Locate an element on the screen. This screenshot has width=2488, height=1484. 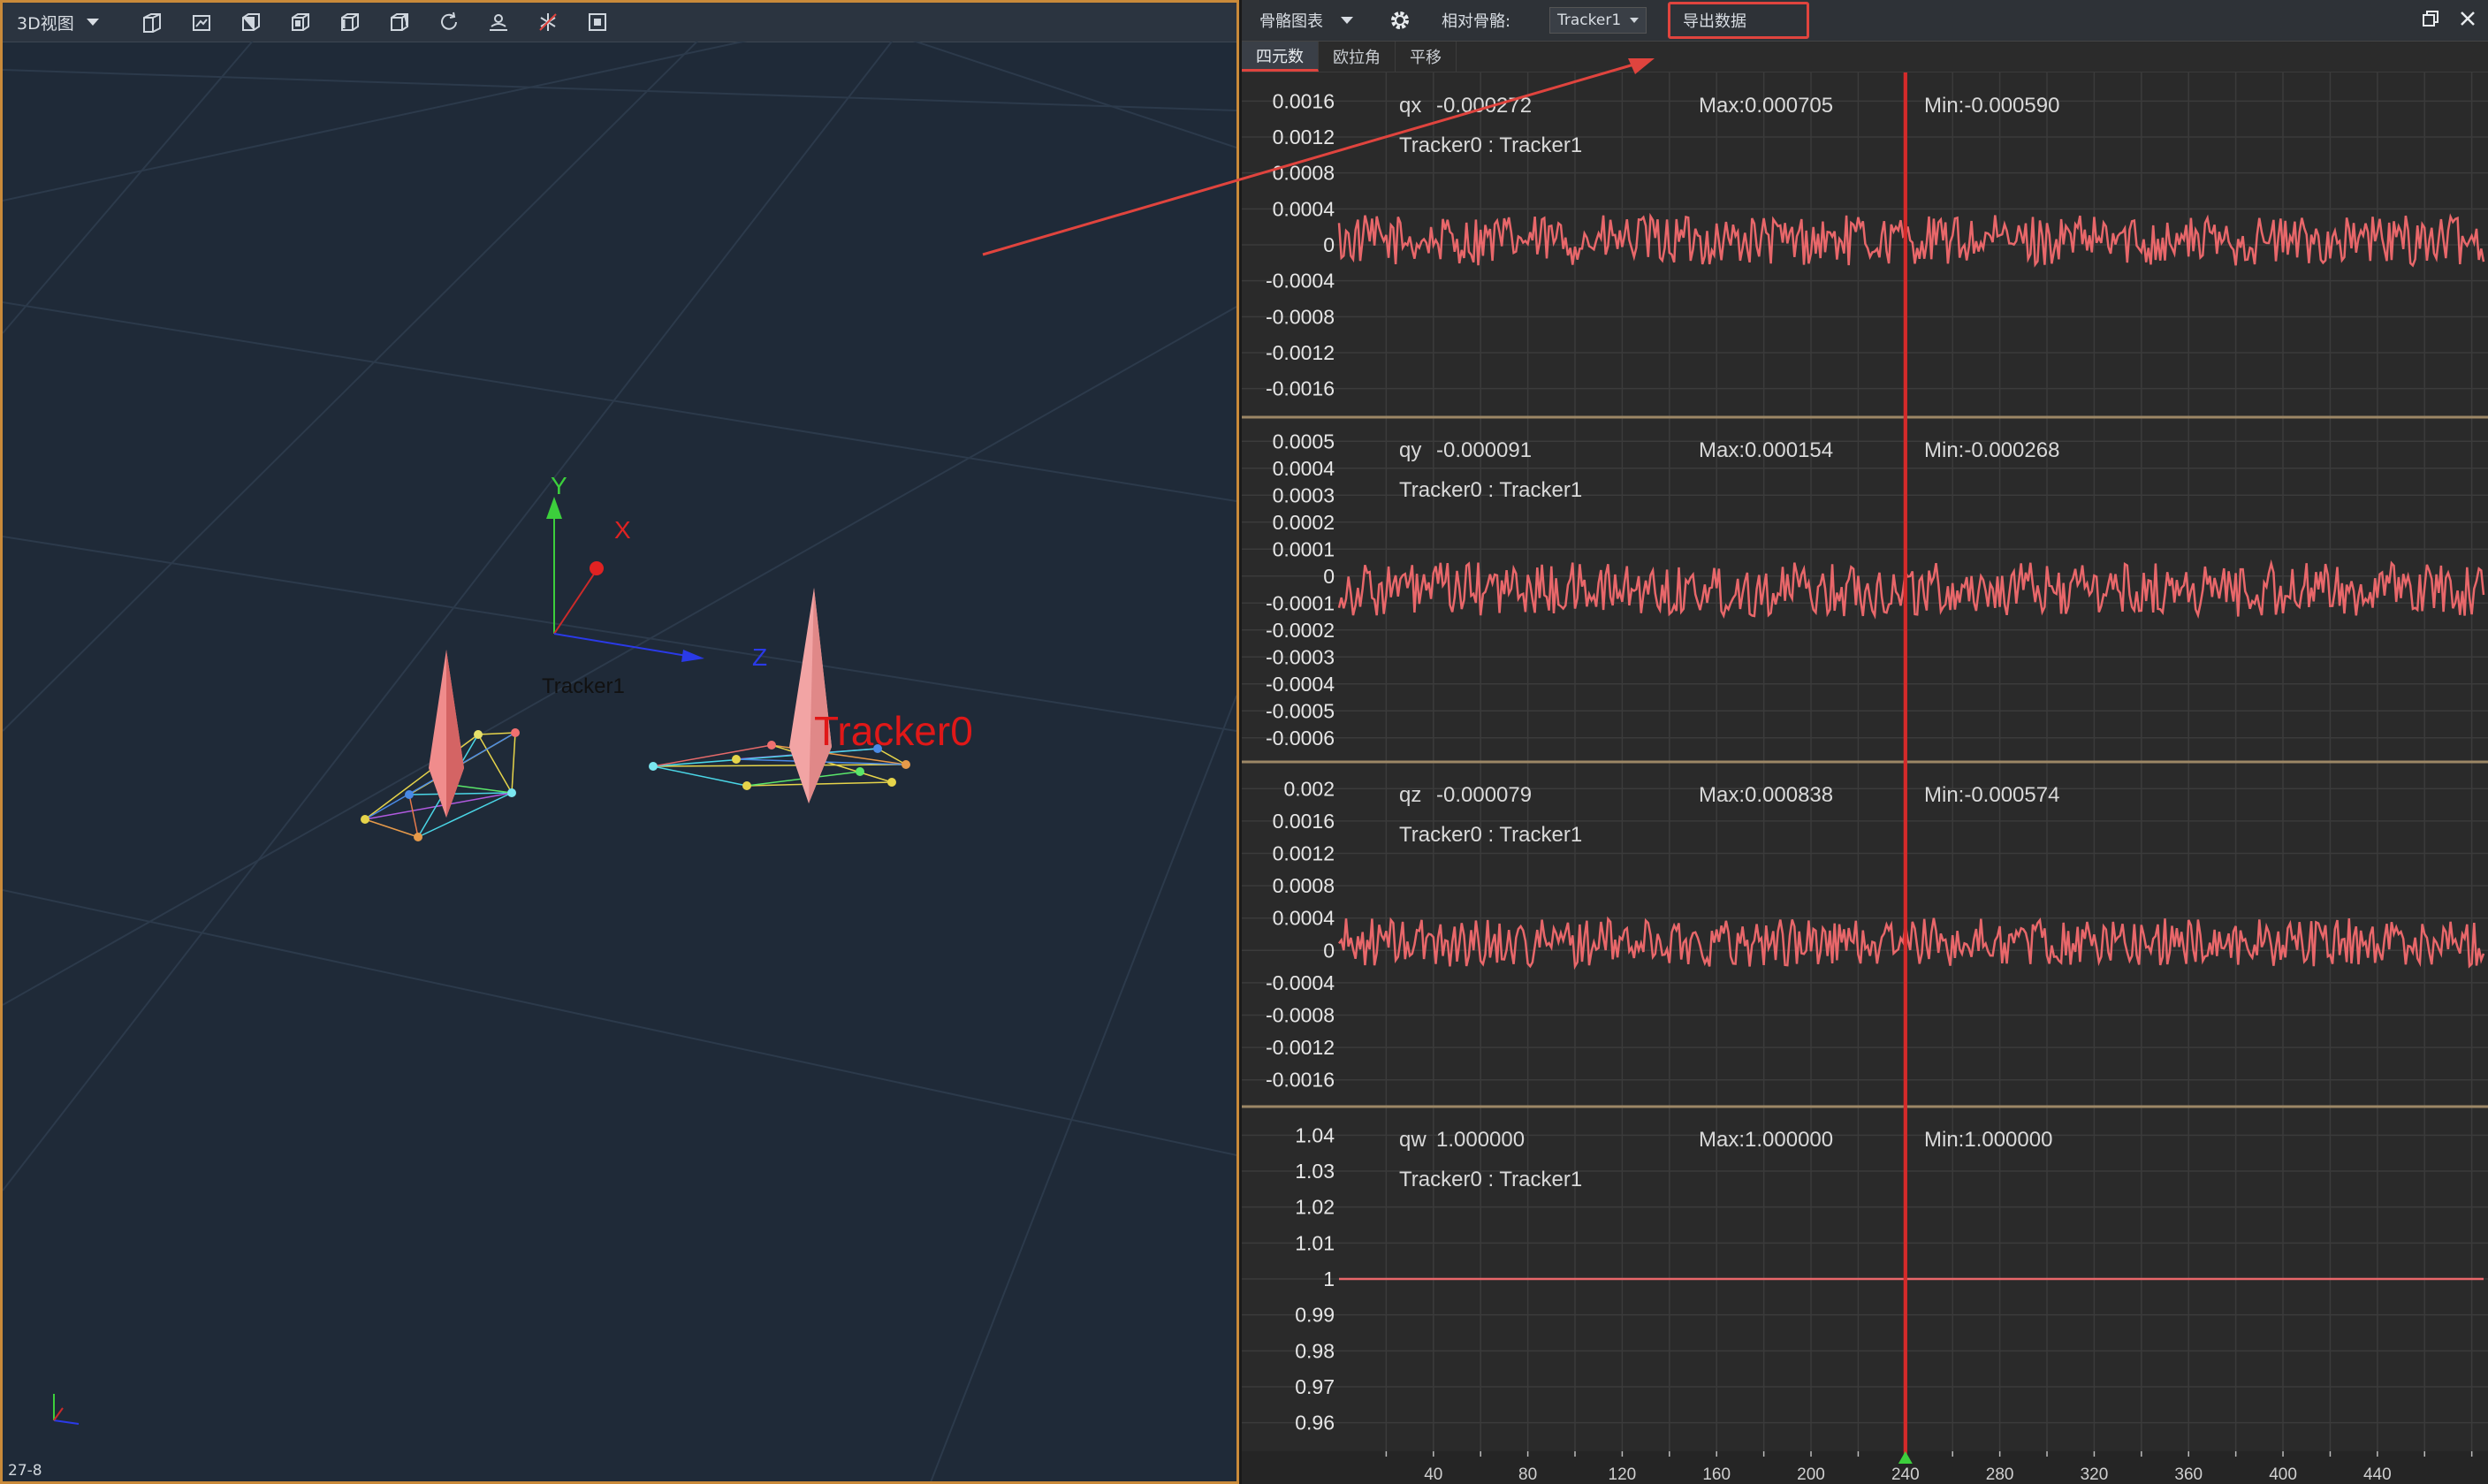
camera-icon is located at coordinates (498, 22).